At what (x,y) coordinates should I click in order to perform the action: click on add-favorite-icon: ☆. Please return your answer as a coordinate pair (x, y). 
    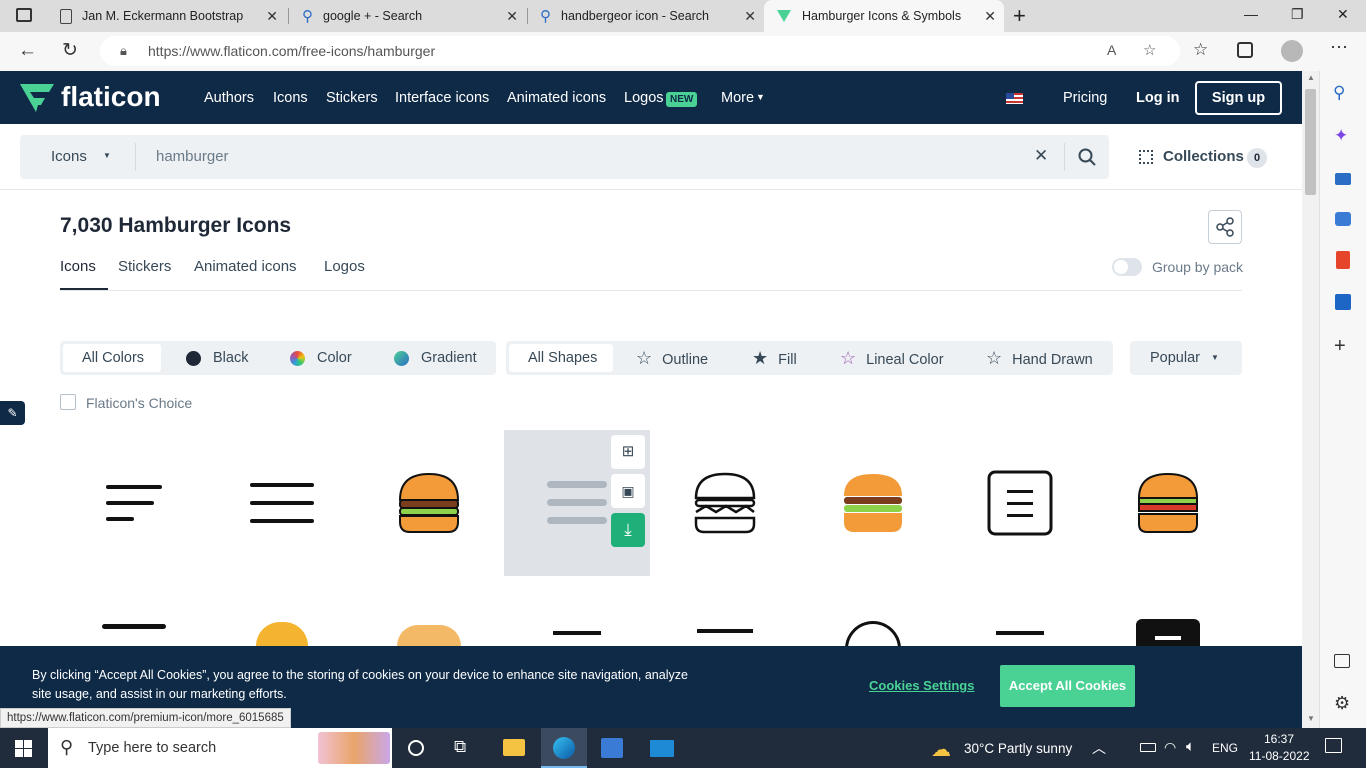
    Looking at the image, I should click on (1149, 50).